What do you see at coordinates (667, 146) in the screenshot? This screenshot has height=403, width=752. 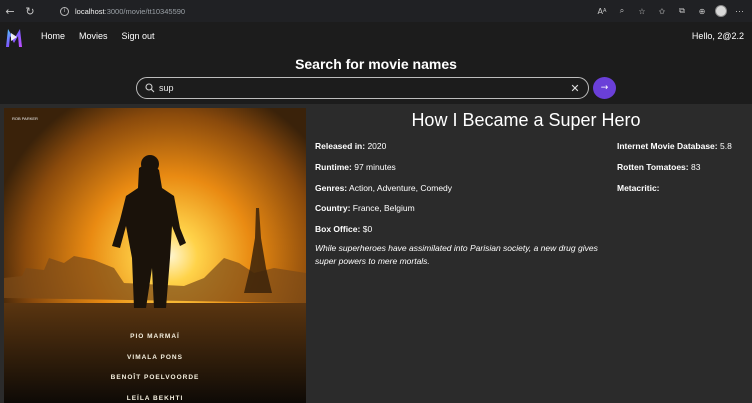 I see `imdb-label: Internet Movie Database:` at bounding box center [667, 146].